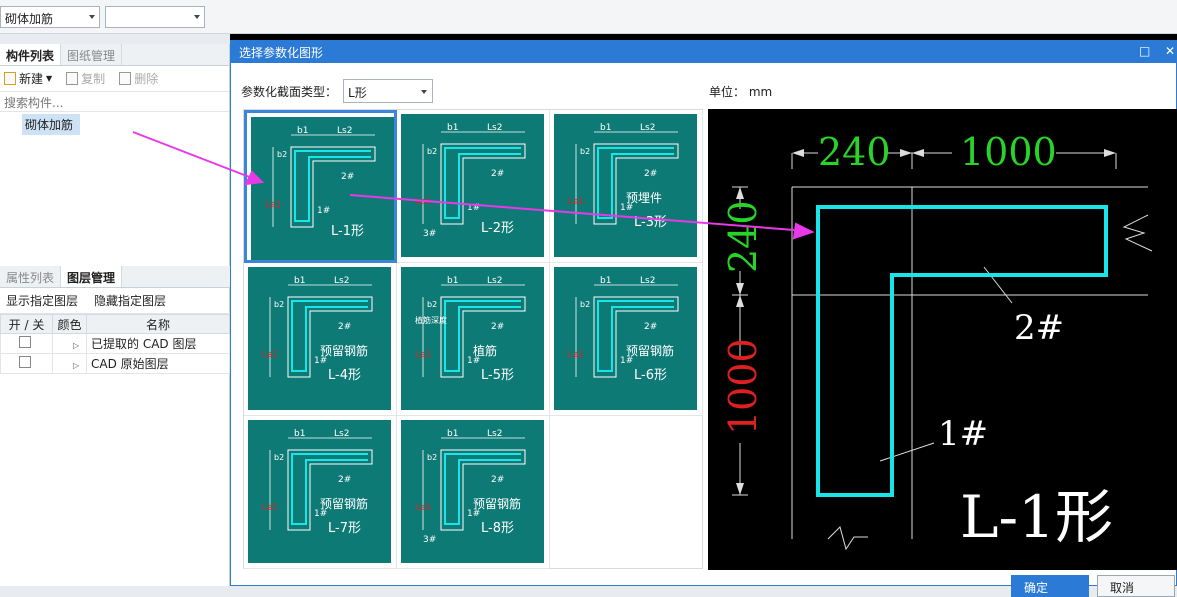 The height and width of the screenshot is (597, 1177). I want to click on shape-thumb-3: b1 Ls2 b2 La1 2# 1# 预埋件 L-3形, so click(626, 186).